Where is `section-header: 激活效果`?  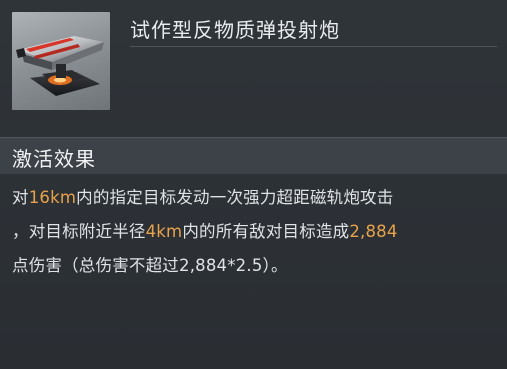
section-header: 激活效果 is located at coordinates (253, 155).